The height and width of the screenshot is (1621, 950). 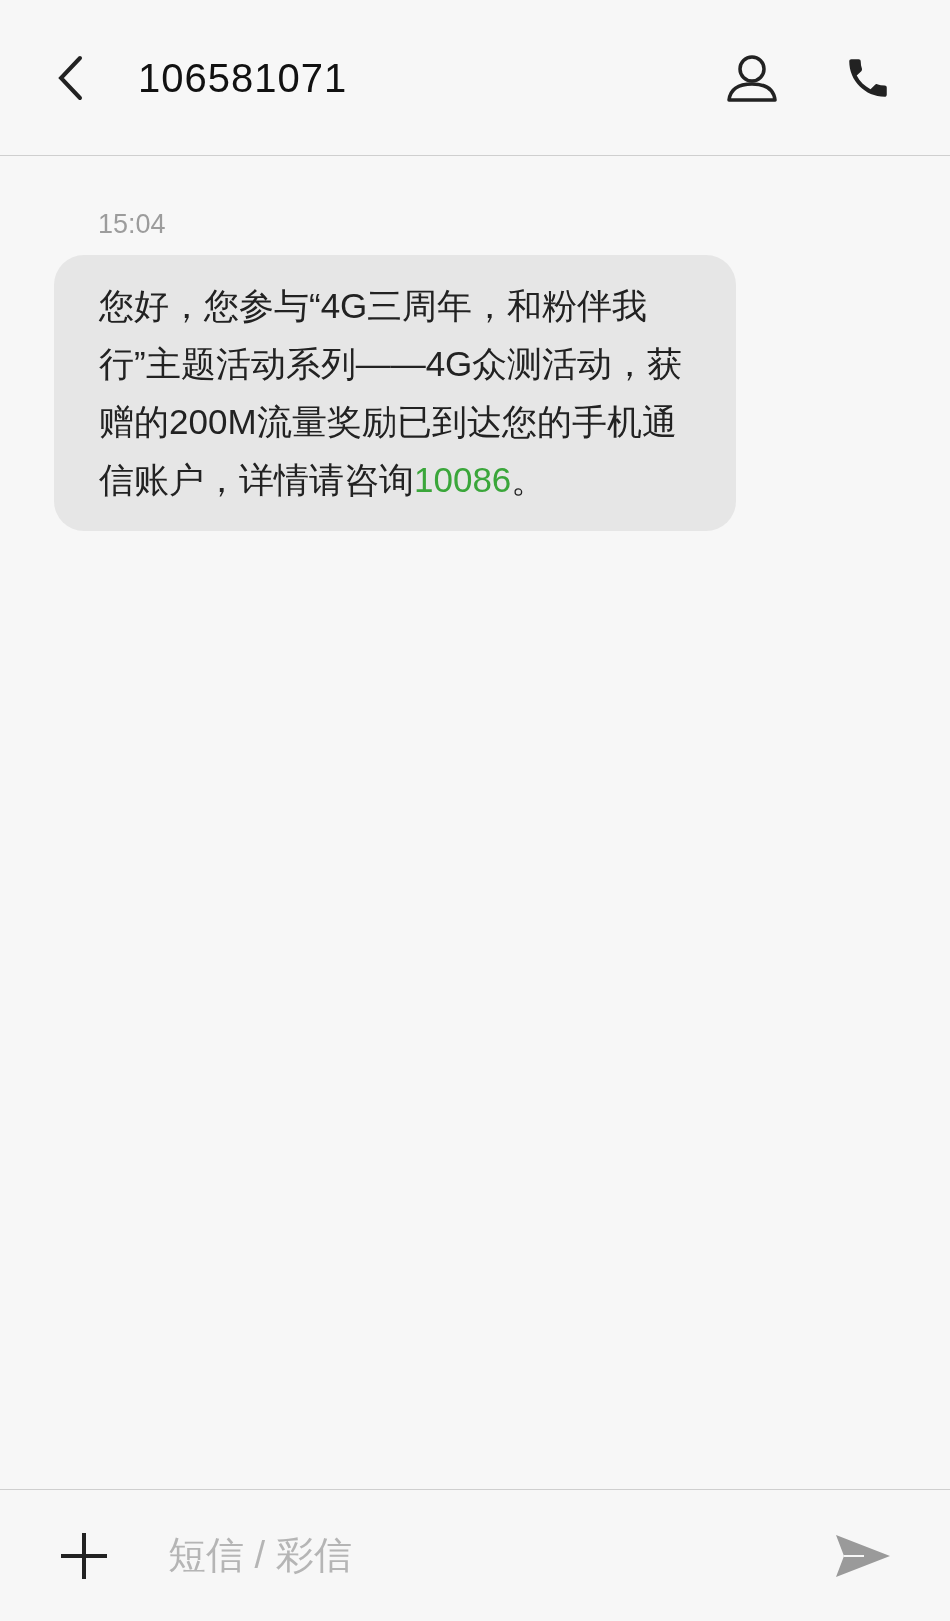 I want to click on message-time: 15:04, so click(x=132, y=224).